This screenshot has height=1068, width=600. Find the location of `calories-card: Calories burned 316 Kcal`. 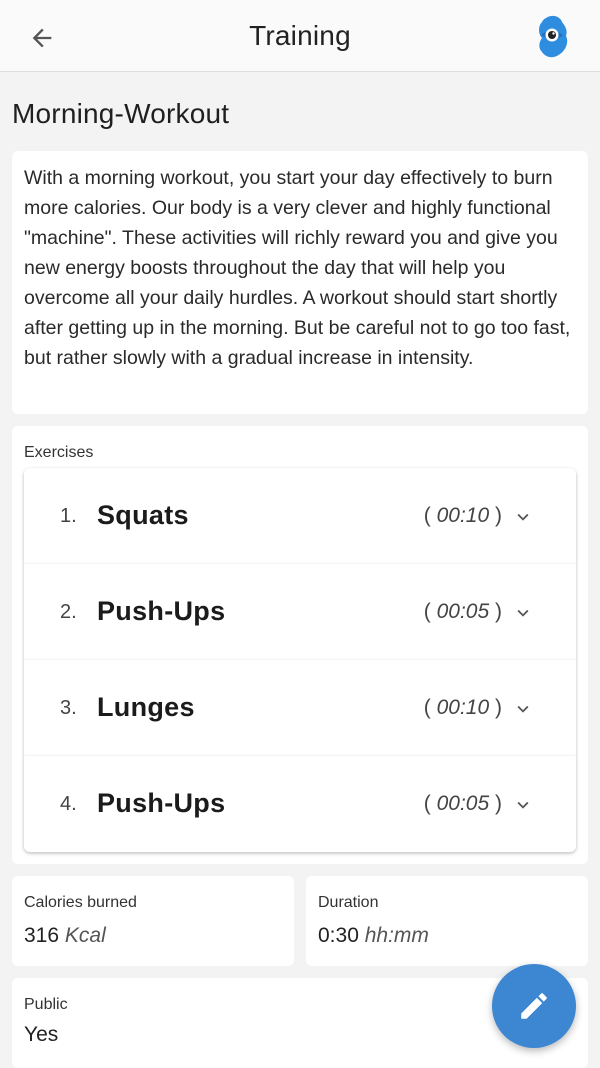

calories-card: Calories burned 316 Kcal is located at coordinates (153, 921).